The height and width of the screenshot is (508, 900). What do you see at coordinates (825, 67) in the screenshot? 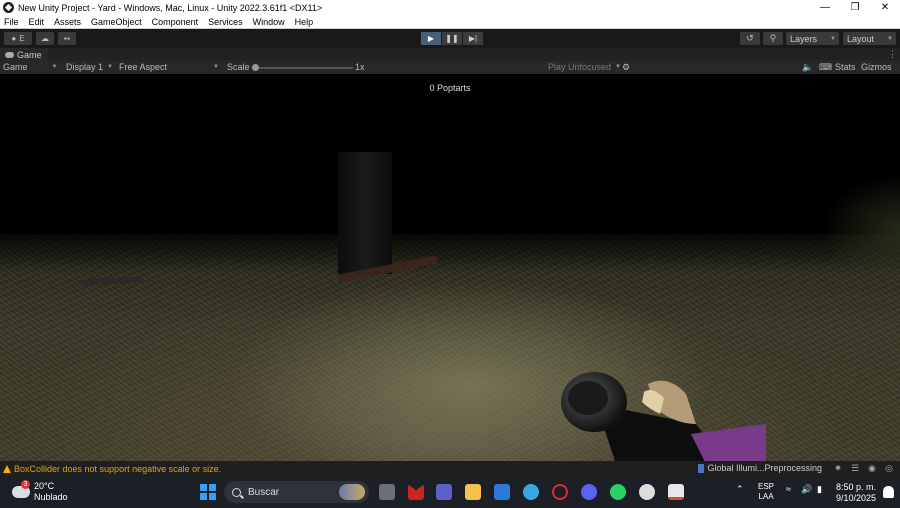
I see `keyboard-icon: ⌨` at bounding box center [825, 67].